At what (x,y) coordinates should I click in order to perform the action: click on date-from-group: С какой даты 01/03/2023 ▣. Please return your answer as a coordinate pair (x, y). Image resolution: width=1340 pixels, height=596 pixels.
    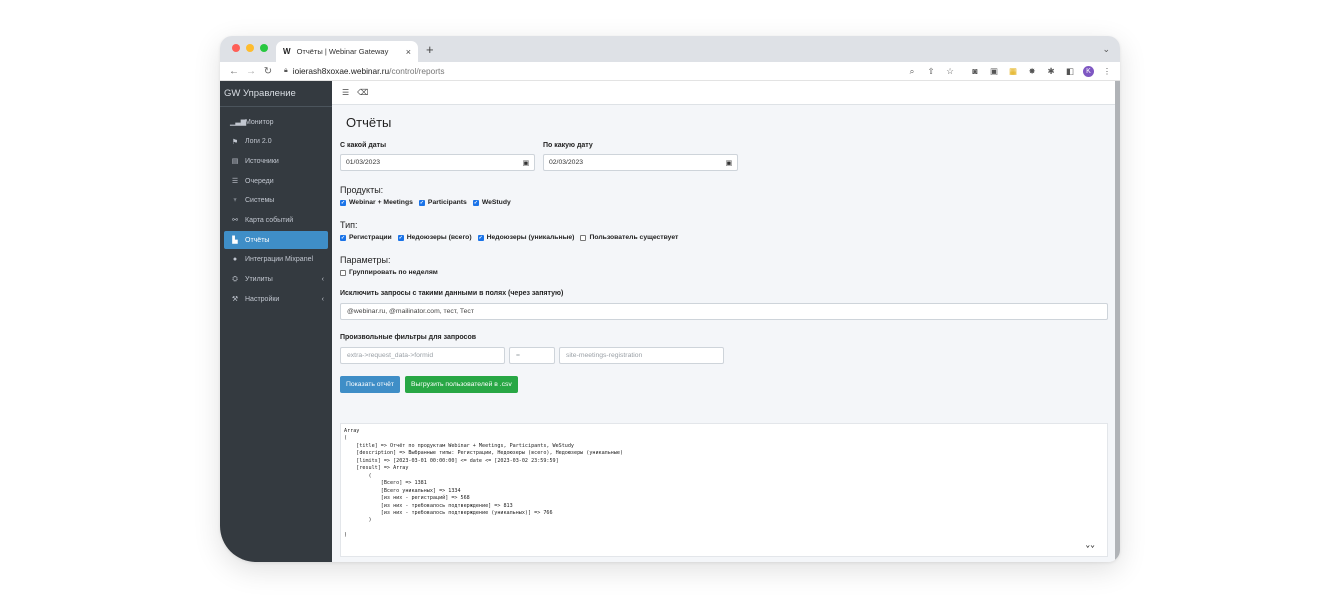
    Looking at the image, I should click on (437, 156).